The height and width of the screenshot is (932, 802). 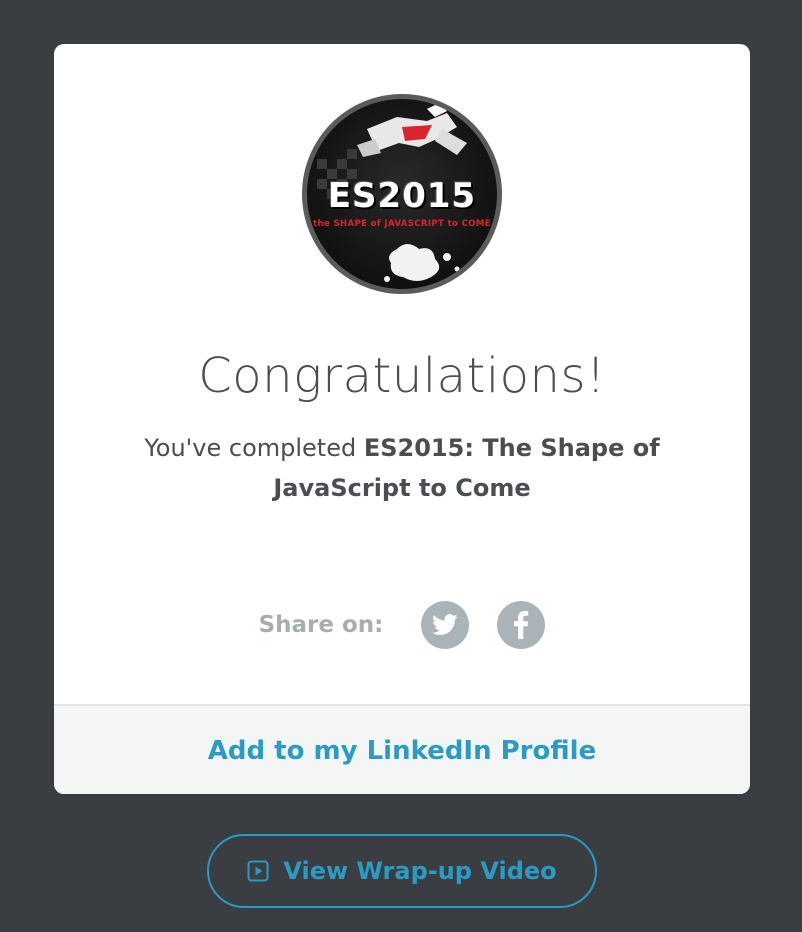 I want to click on card-footer: Add to my LinkedIn Profile, so click(x=402, y=749).